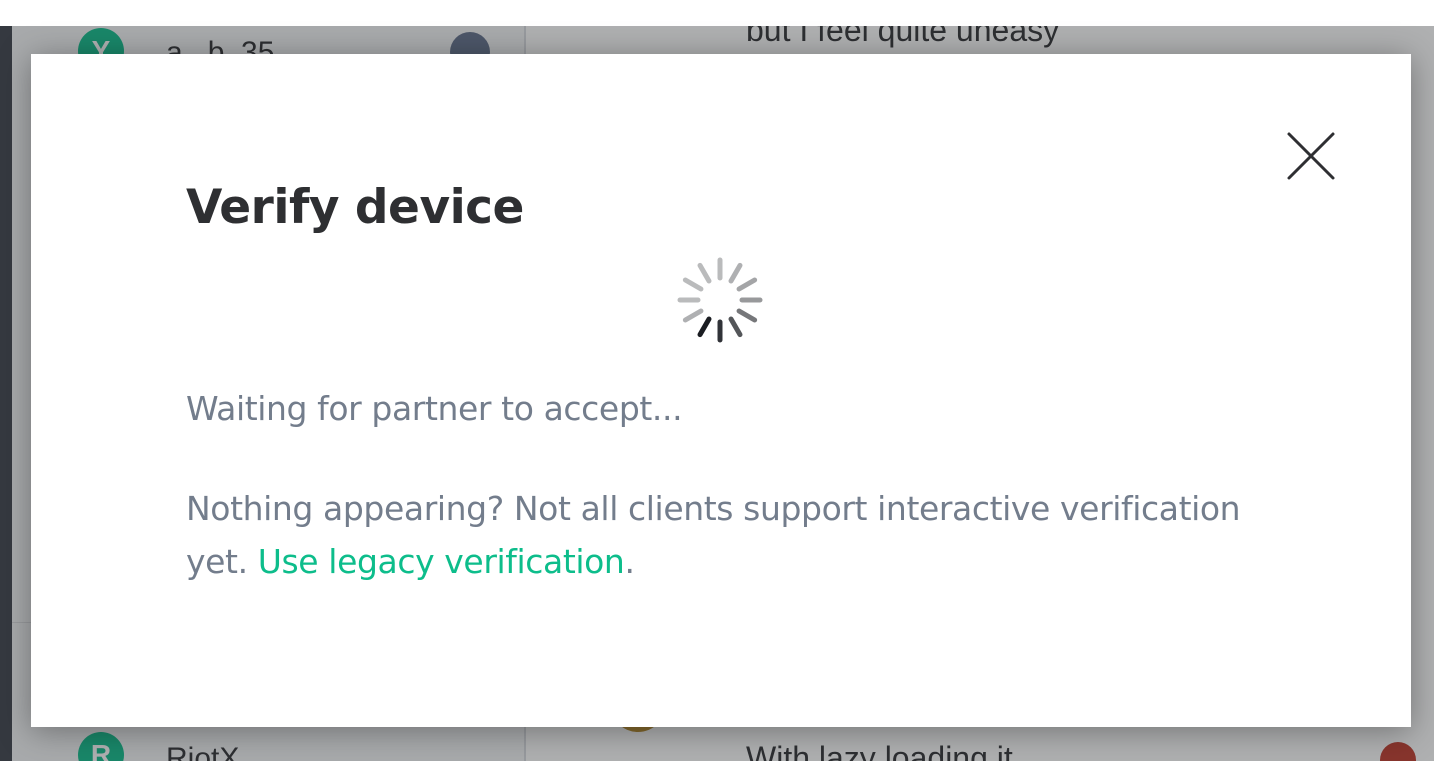 The image size is (1434, 761). What do you see at coordinates (720, 300) in the screenshot?
I see `loading-spinner-icon` at bounding box center [720, 300].